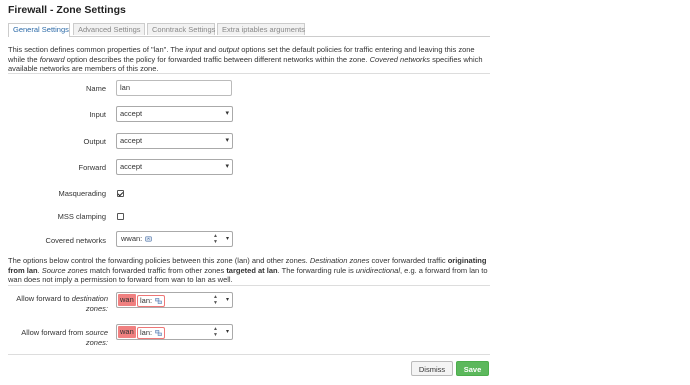 Image resolution: width=690 pixels, height=385 pixels. I want to click on forward-source-select: wan lan: ▲ ▼ ▾, so click(174, 332).